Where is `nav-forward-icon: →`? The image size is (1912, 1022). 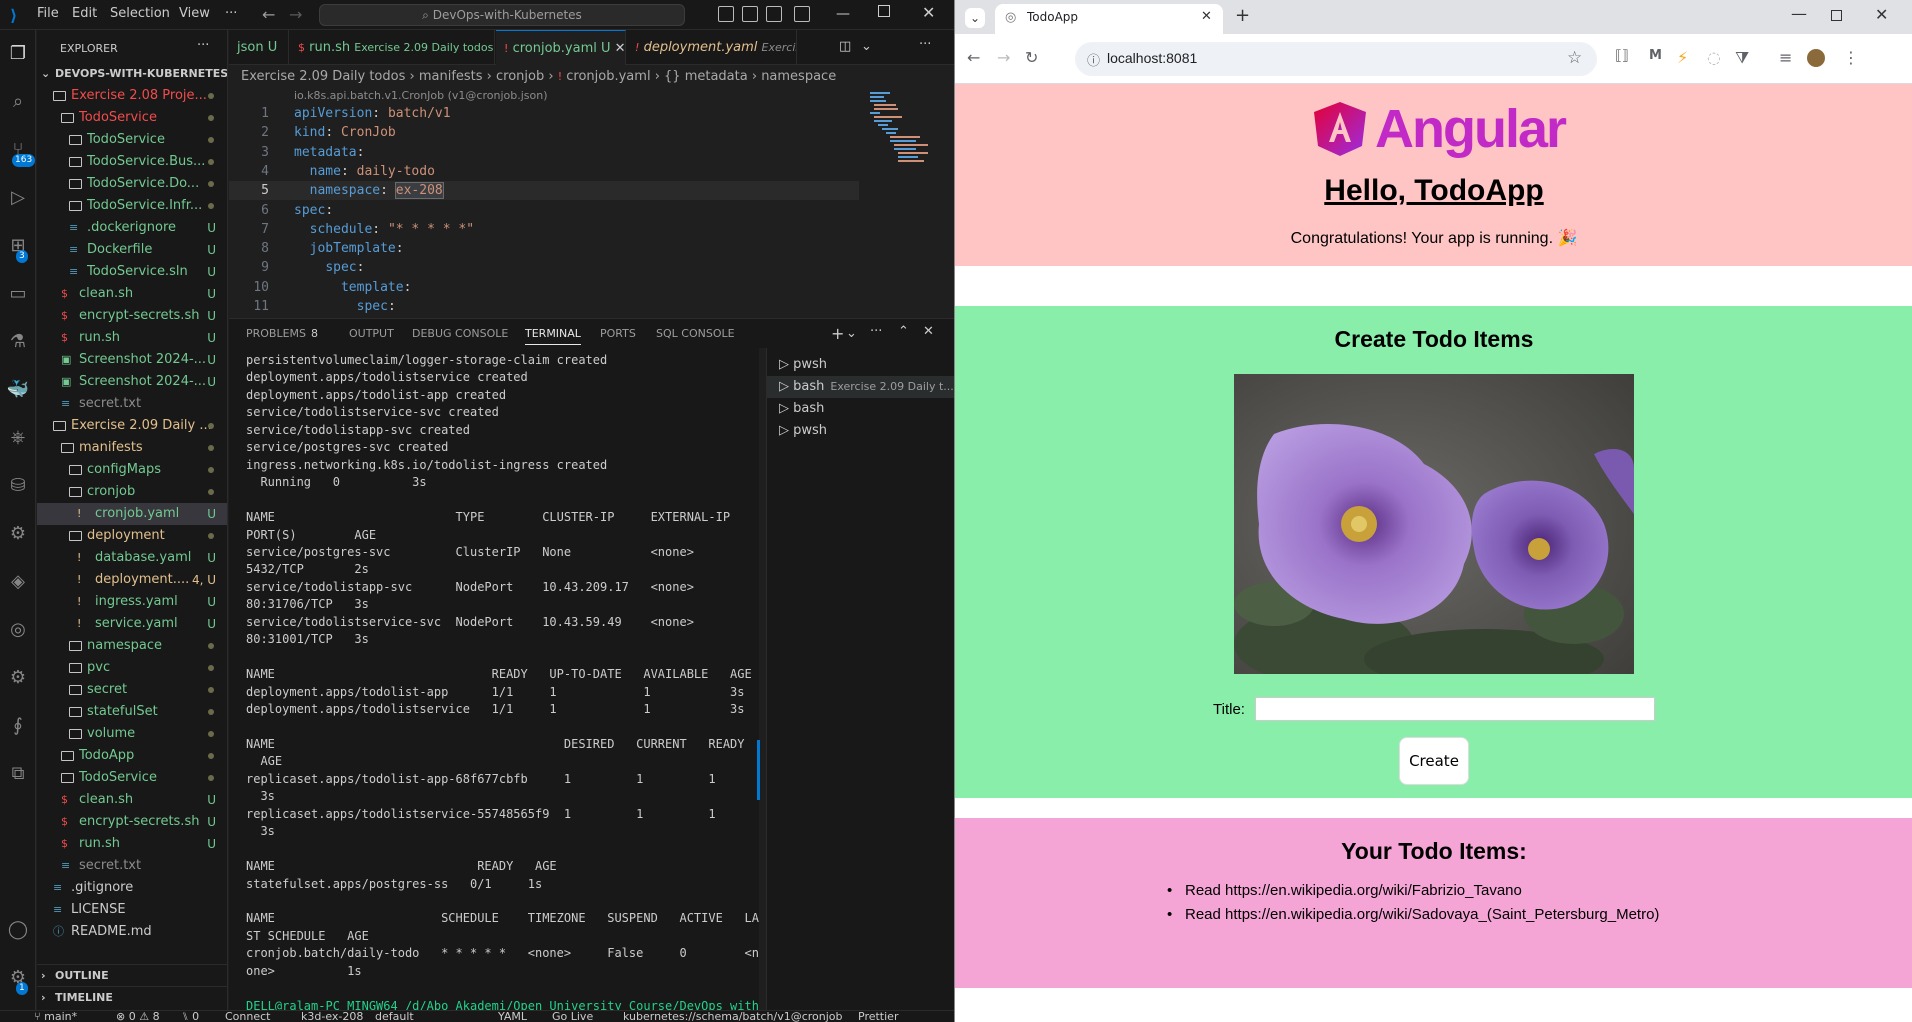
nav-forward-icon: → is located at coordinates (295, 14).